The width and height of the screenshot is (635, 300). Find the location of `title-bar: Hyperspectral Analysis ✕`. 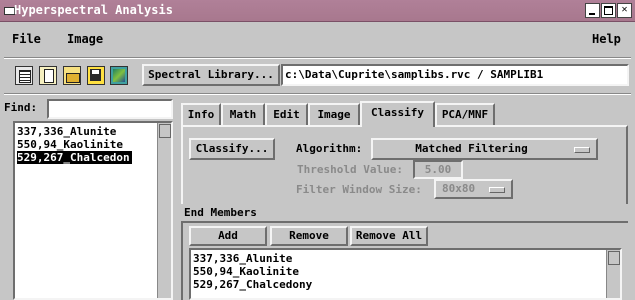

title-bar: Hyperspectral Analysis ✕ is located at coordinates (317, 11).